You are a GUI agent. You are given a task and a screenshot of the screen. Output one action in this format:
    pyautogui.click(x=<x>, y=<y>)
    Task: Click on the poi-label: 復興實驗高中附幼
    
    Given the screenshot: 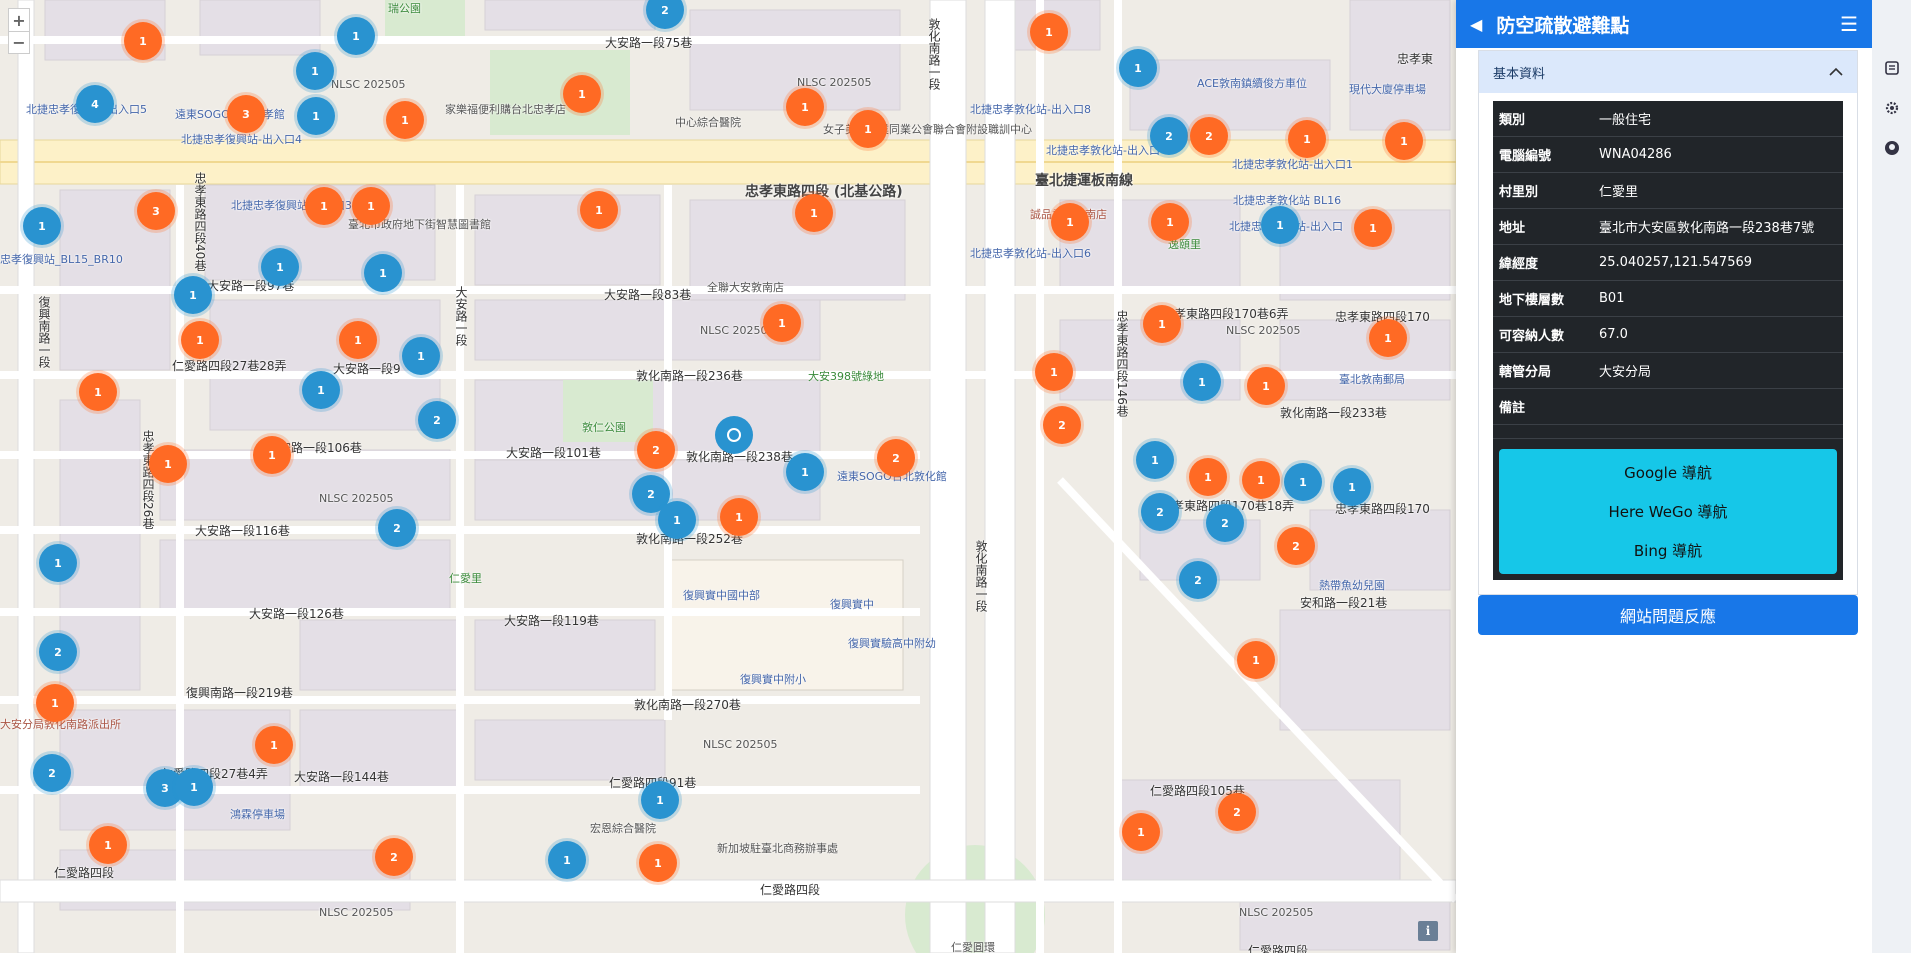 What is the action you would take?
    pyautogui.click(x=892, y=643)
    